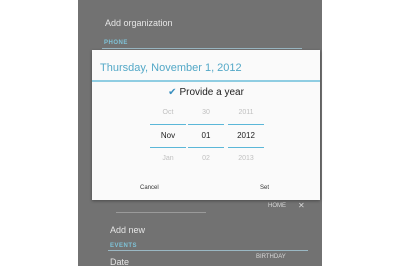  I want to click on month-next: Jan, so click(168, 159).